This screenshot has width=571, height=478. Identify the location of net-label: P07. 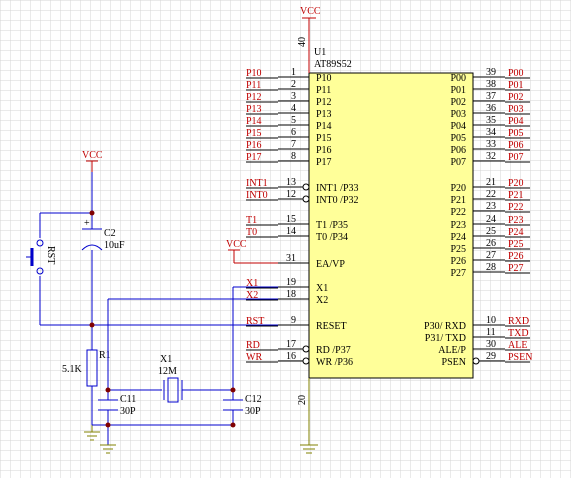
(516, 157).